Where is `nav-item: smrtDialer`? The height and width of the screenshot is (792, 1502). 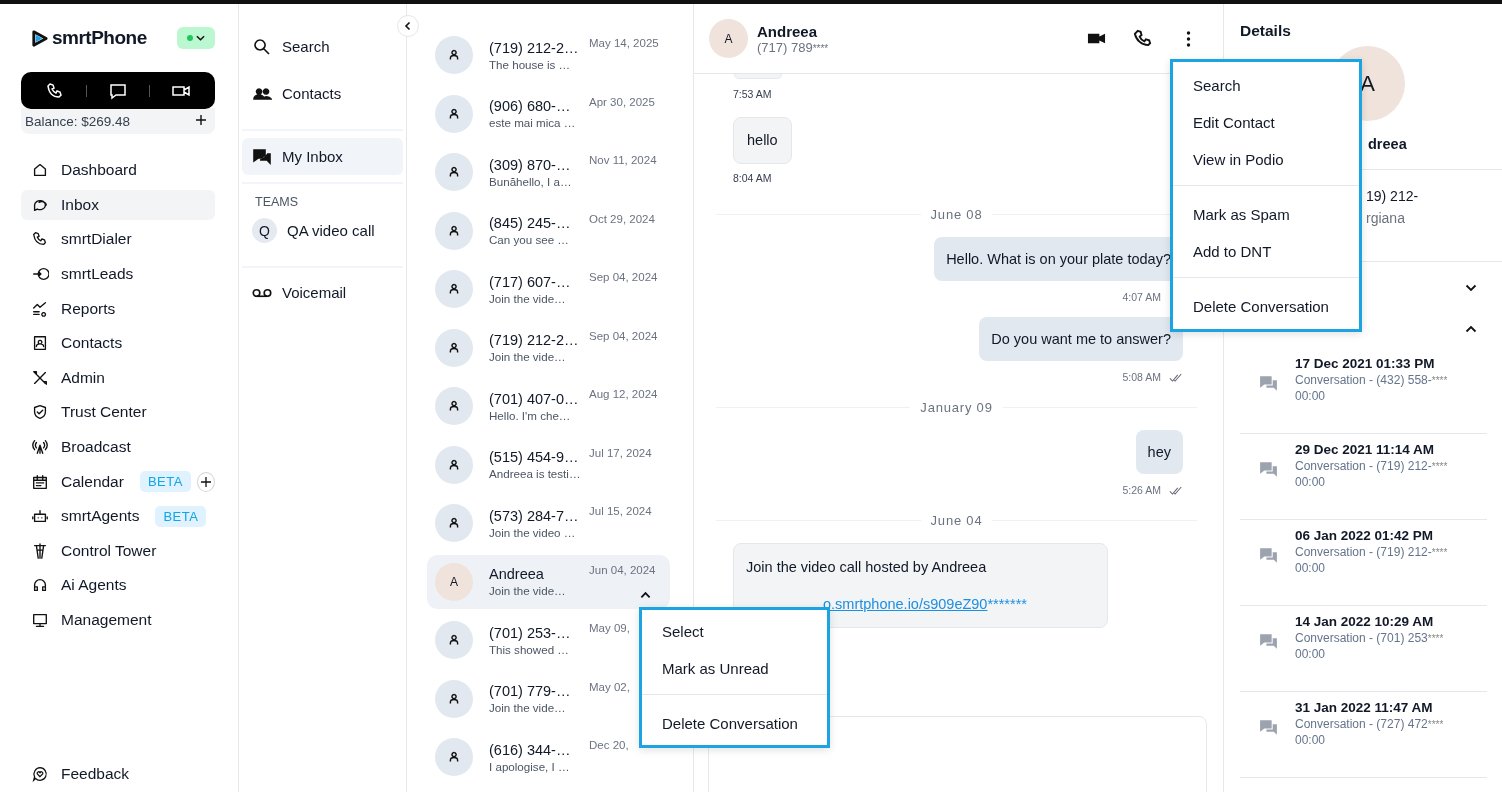
nav-item: smrtDialer is located at coordinates (81, 239).